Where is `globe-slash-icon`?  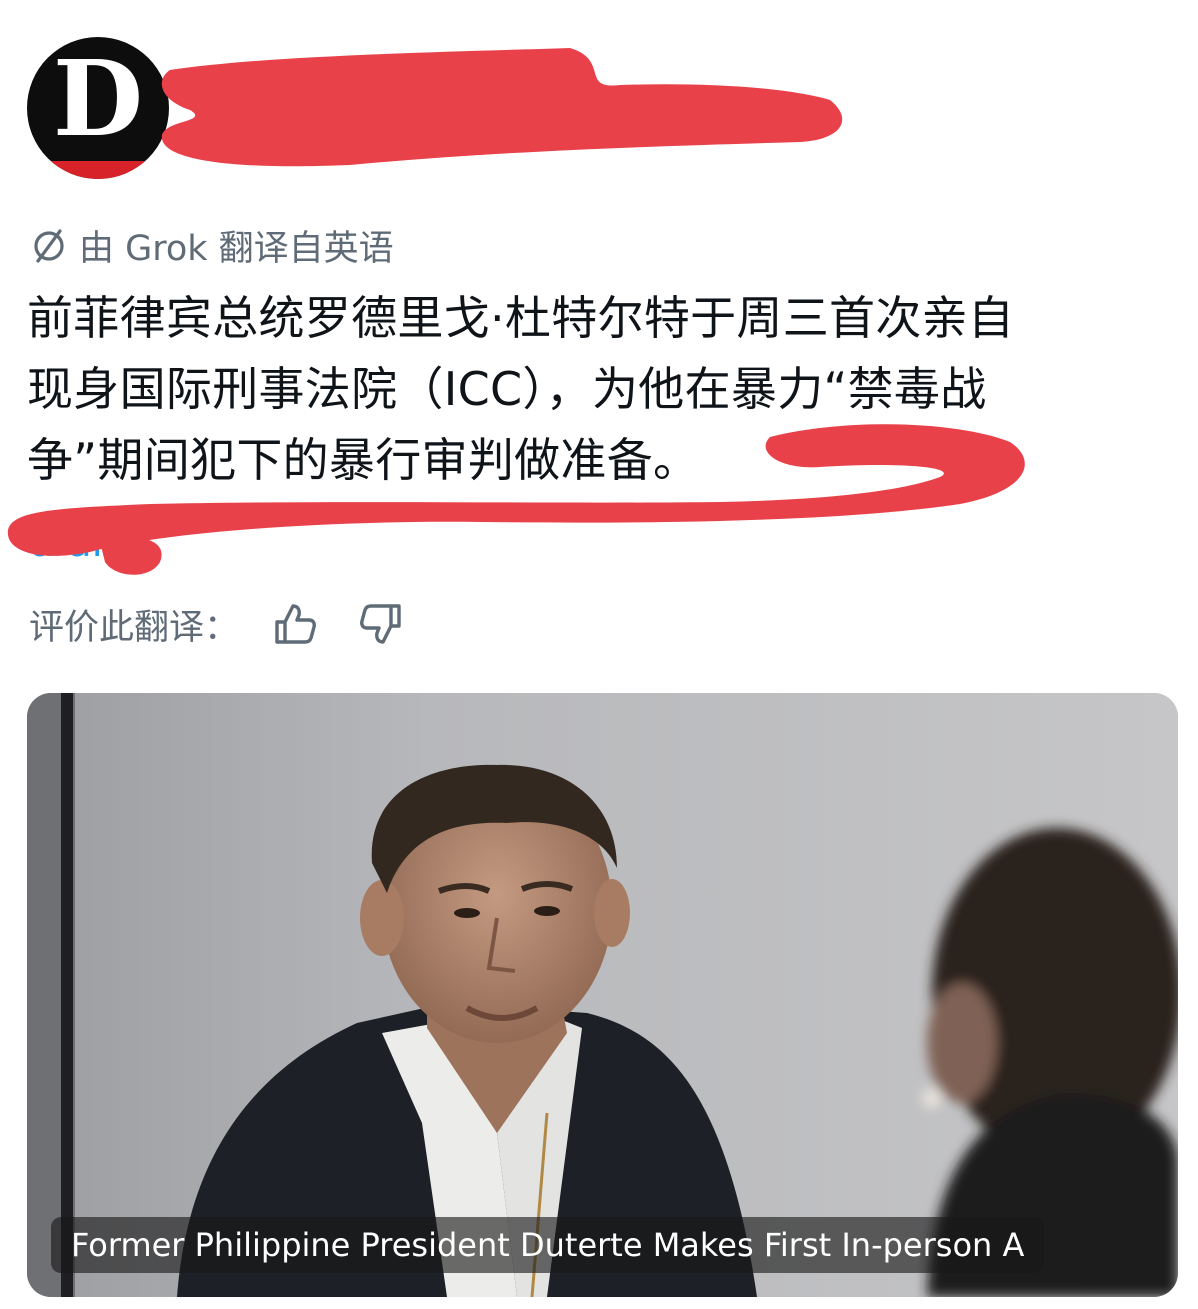
globe-slash-icon is located at coordinates (49, 246).